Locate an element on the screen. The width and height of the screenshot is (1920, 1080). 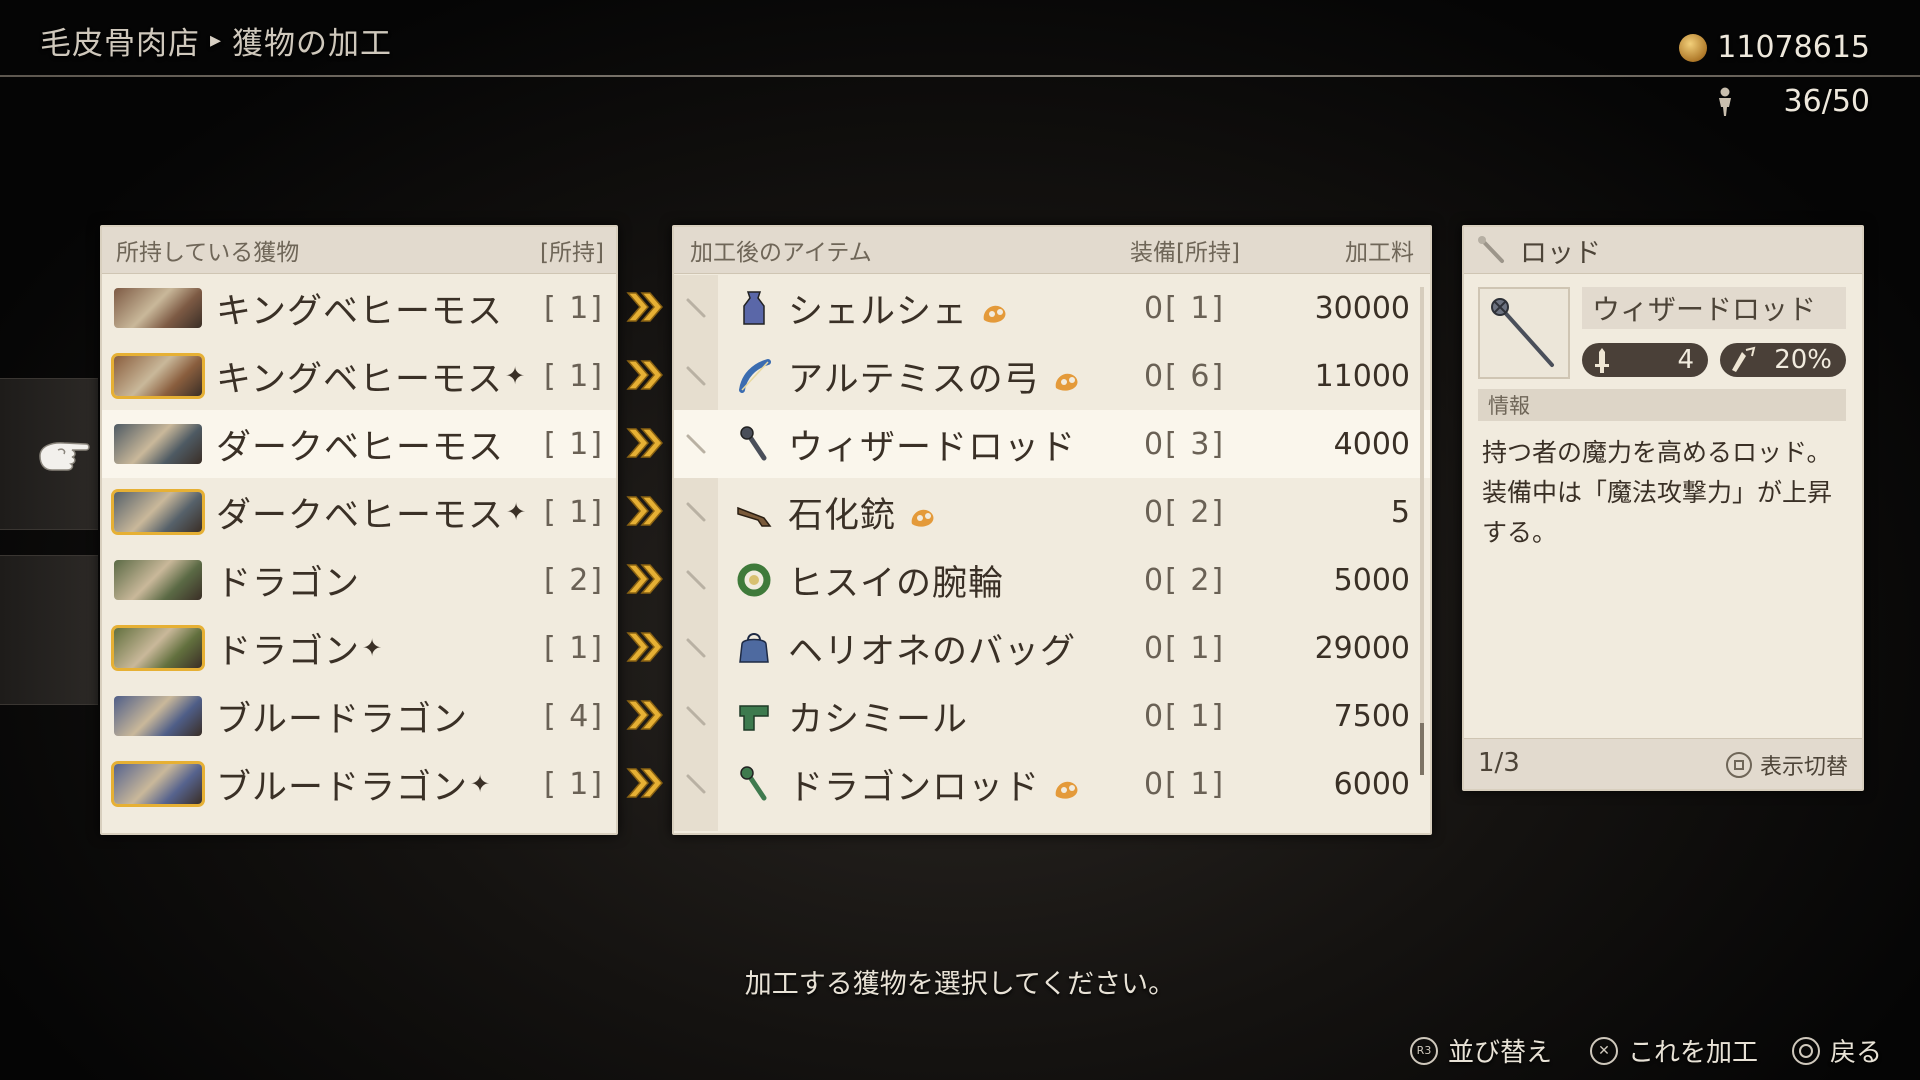
processed-item-row: ヒスイの腕輪 0[ 2] 5000 is located at coordinates (1052, 580).